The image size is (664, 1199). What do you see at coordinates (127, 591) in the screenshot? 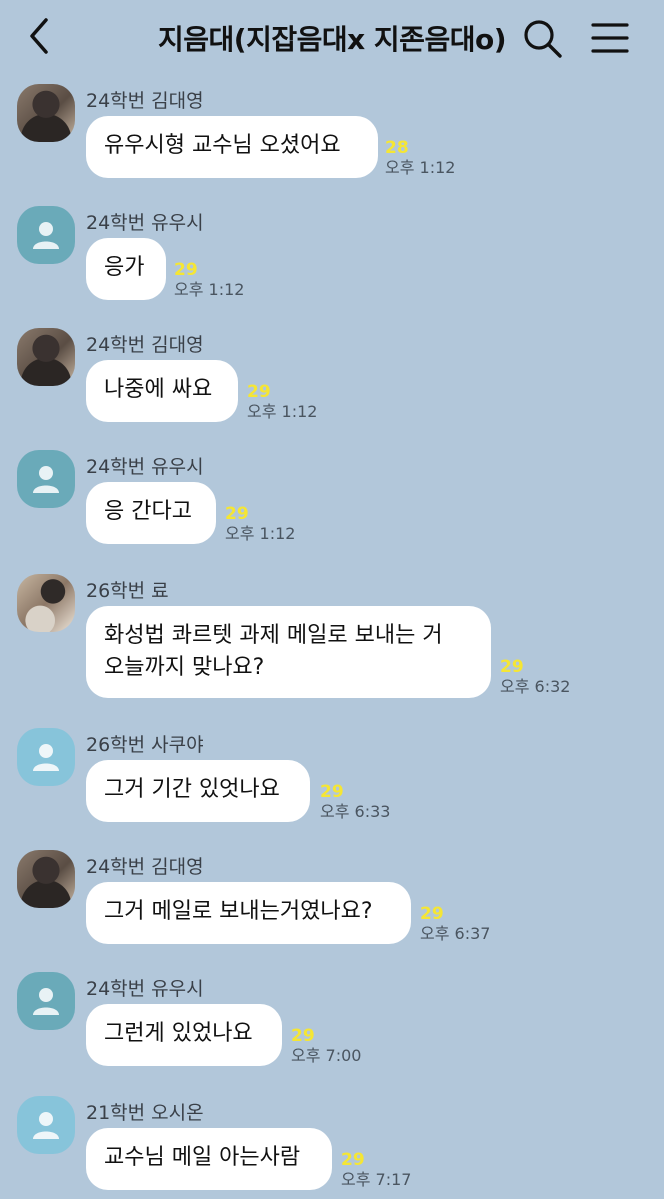
I see `sender-name: 26학번 료` at bounding box center [127, 591].